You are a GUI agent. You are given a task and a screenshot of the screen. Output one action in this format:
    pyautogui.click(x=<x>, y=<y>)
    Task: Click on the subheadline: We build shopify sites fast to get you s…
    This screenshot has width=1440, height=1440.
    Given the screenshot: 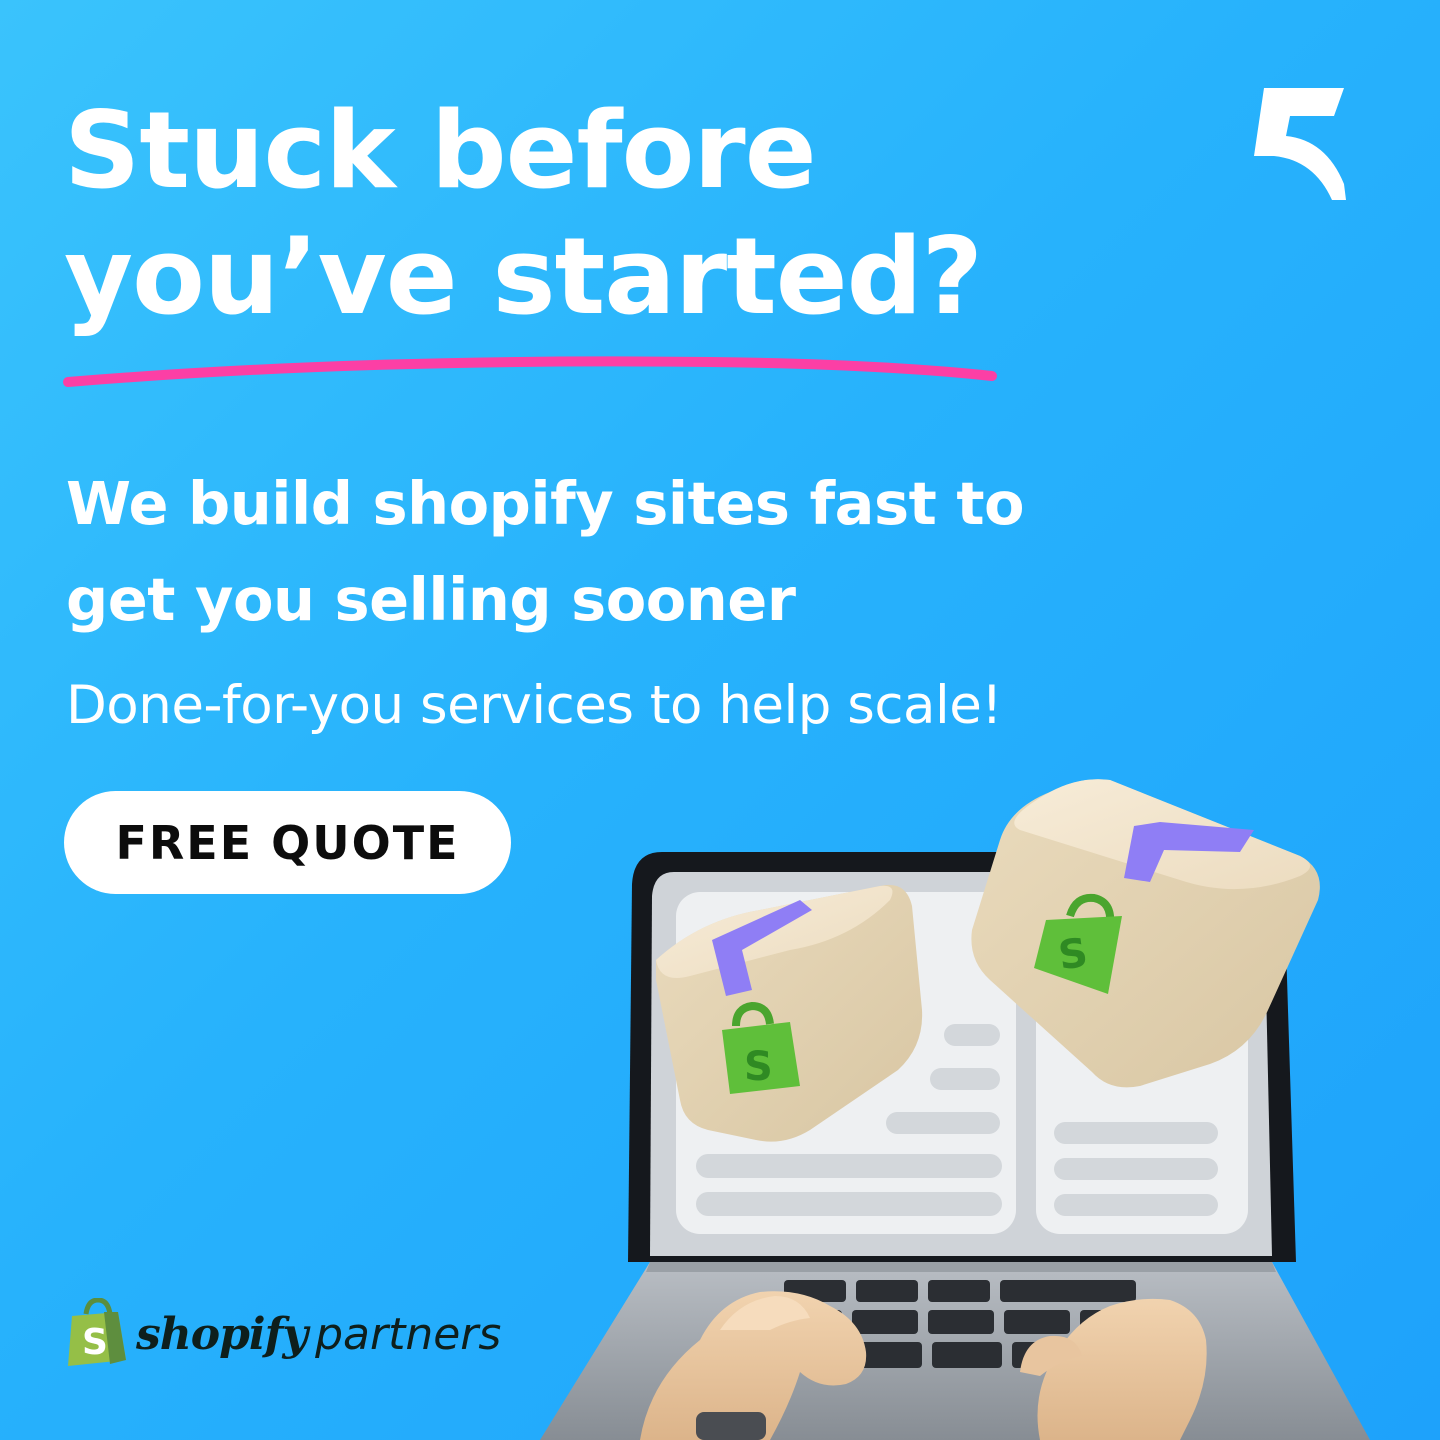 What is the action you would take?
    pyautogui.click(x=545, y=552)
    